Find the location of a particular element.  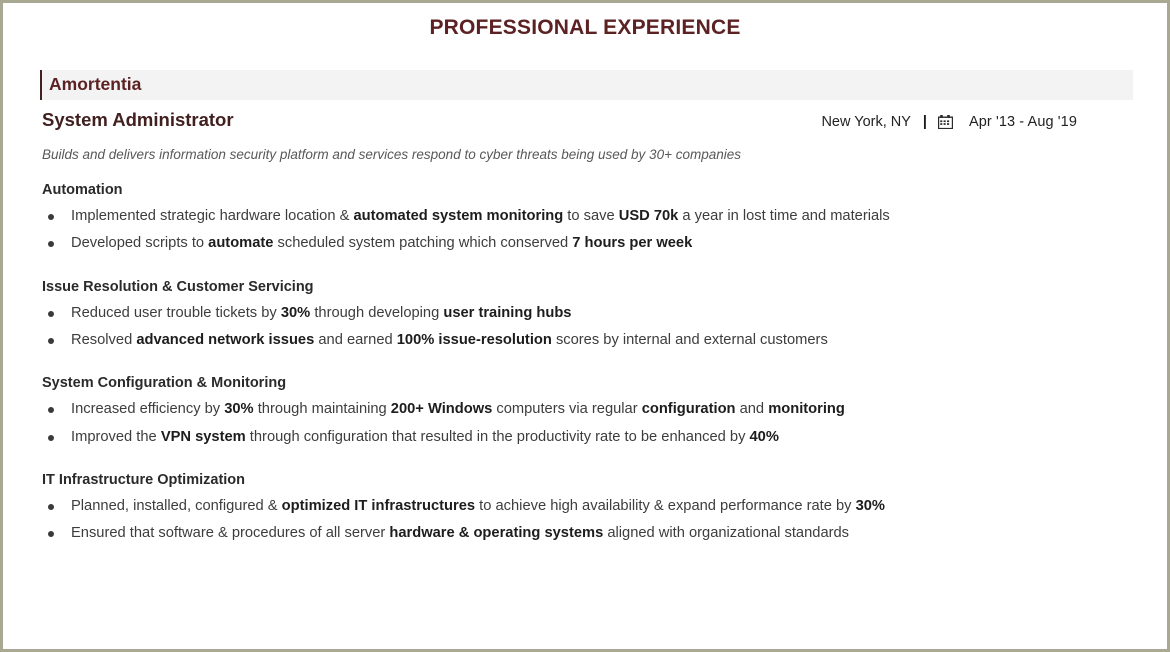

bullet-text: aligned with organizational standards is located at coordinates (726, 533).